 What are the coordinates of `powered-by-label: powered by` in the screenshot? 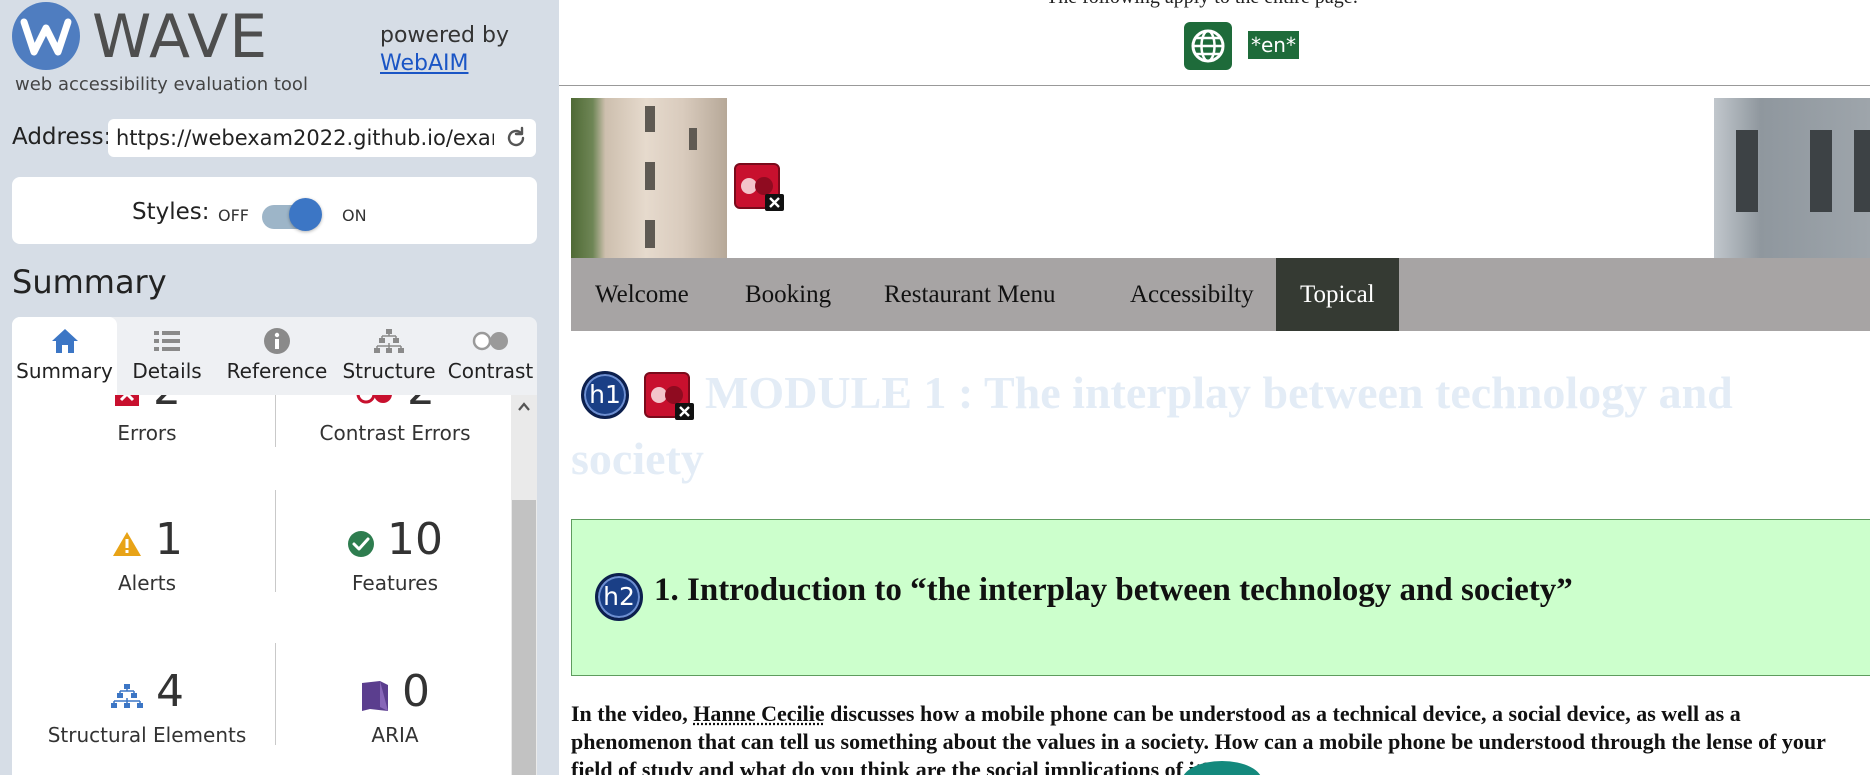 It's located at (444, 35).